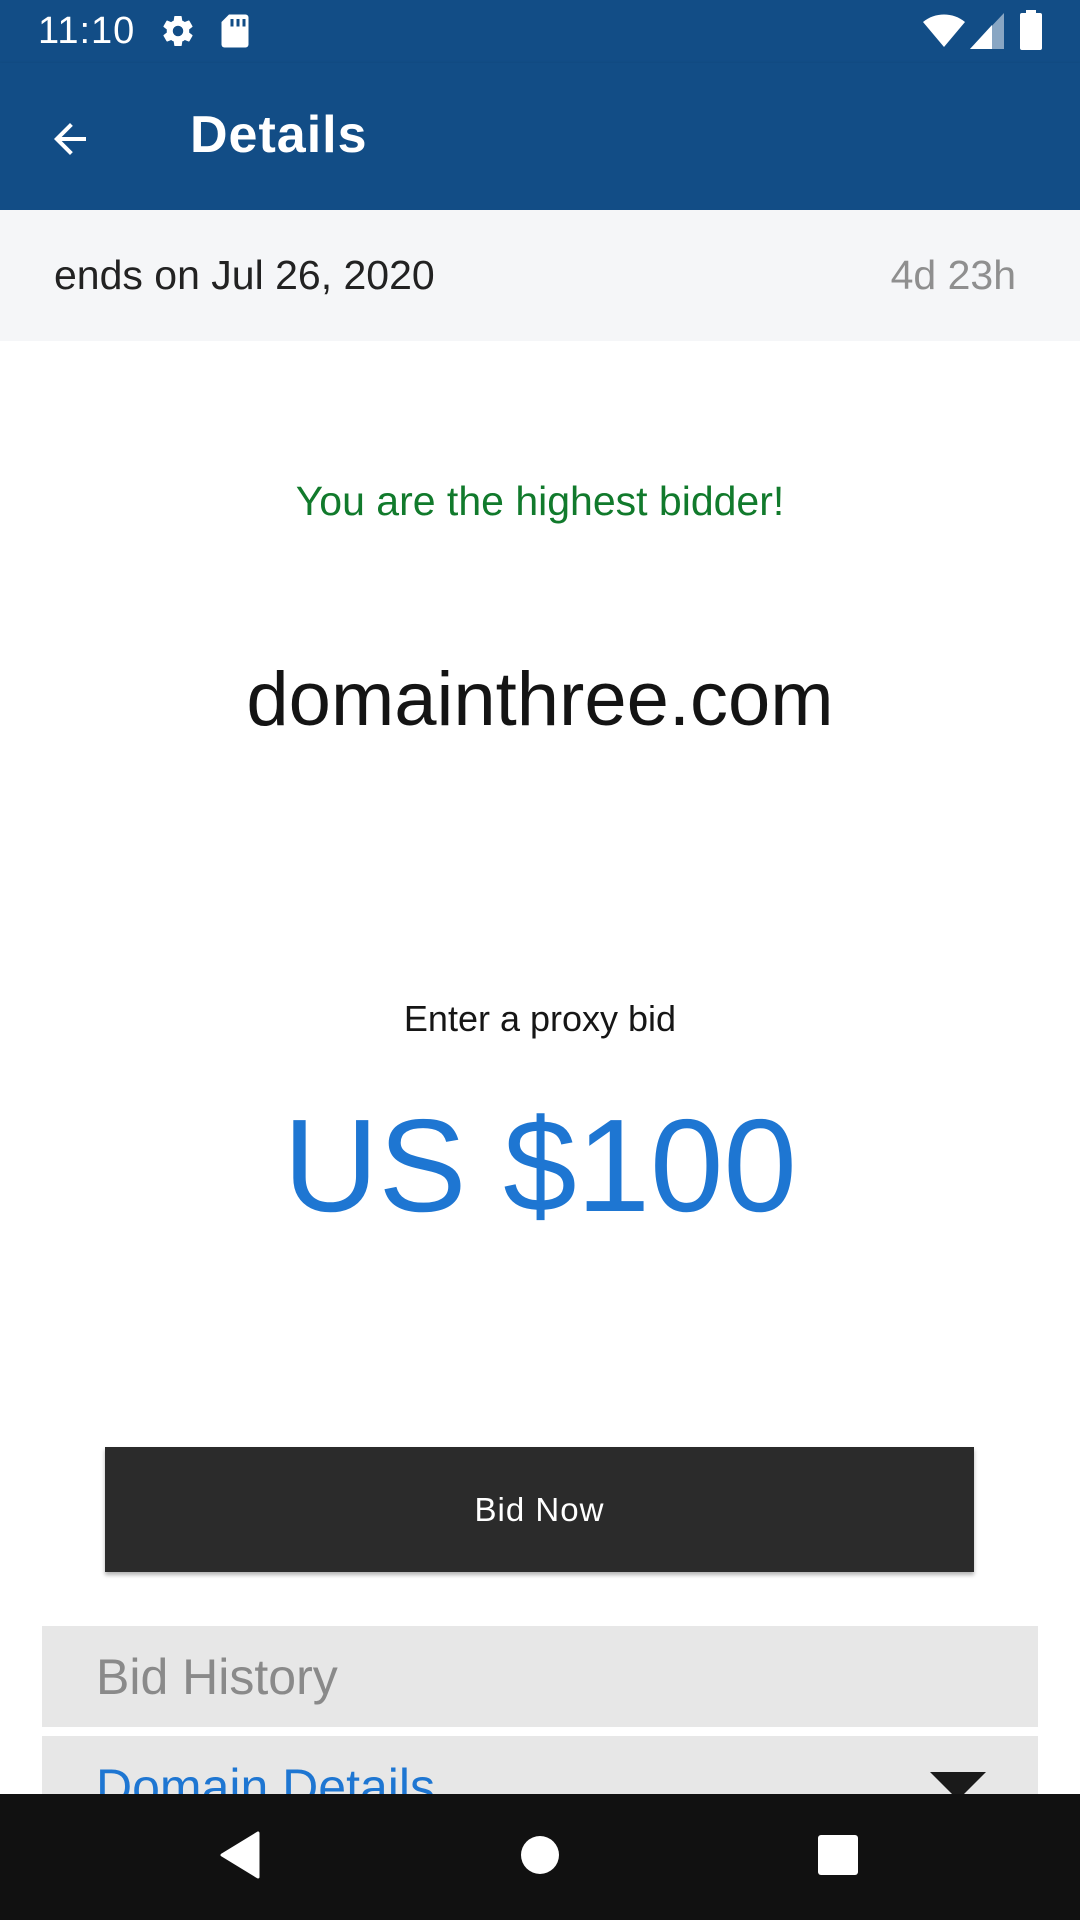 Image resolution: width=1080 pixels, height=1920 pixels. I want to click on nav-home-button, so click(540, 1857).